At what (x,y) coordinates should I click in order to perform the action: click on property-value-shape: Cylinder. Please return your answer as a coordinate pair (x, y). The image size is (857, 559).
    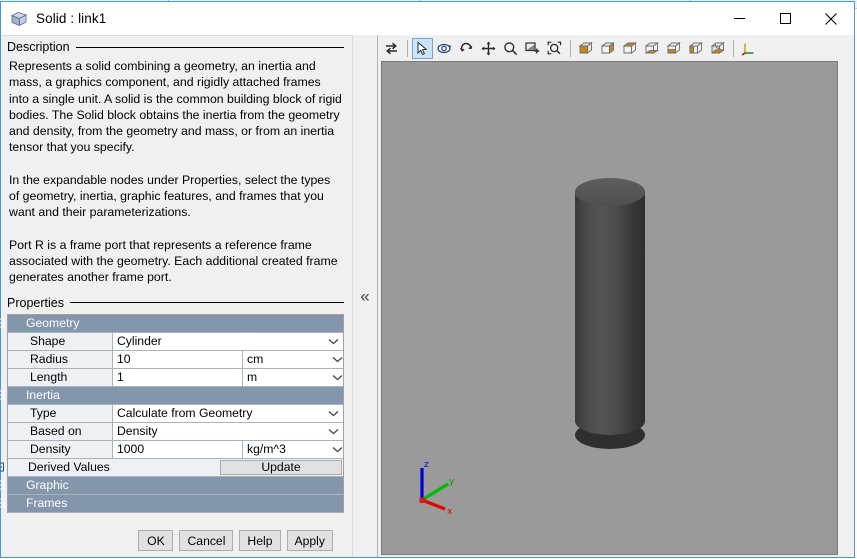
    Looking at the image, I should click on (228, 341).